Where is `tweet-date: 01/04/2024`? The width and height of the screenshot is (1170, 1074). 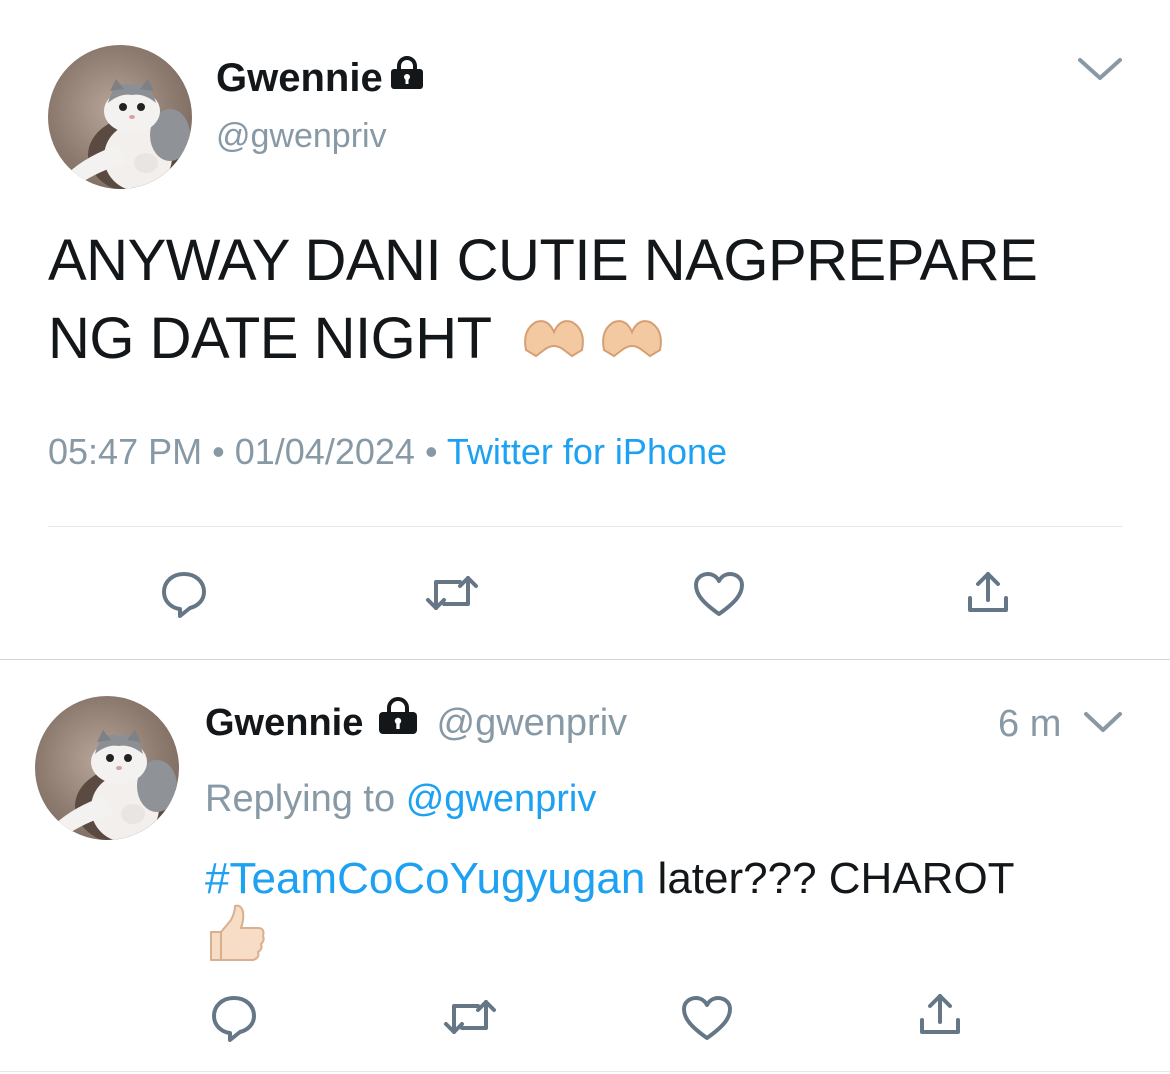 tweet-date: 01/04/2024 is located at coordinates (324, 451).